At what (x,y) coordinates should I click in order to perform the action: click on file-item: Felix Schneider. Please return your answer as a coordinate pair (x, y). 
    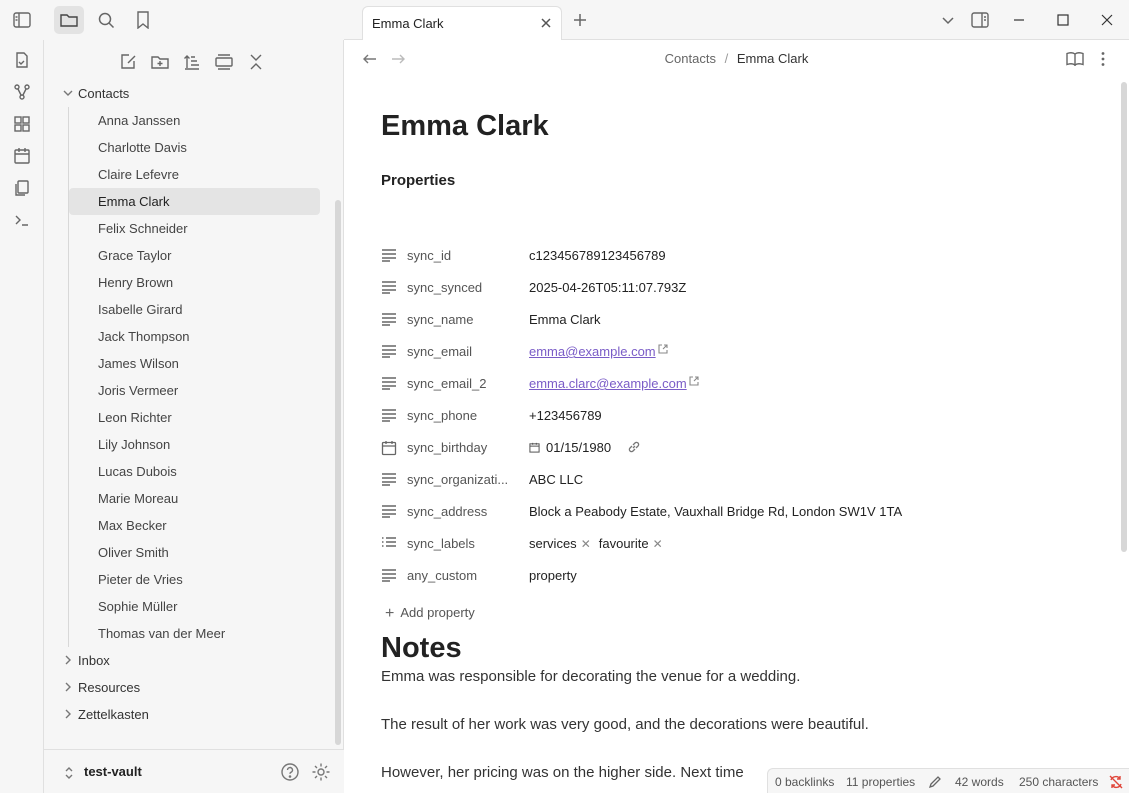
    Looking at the image, I should click on (194, 228).